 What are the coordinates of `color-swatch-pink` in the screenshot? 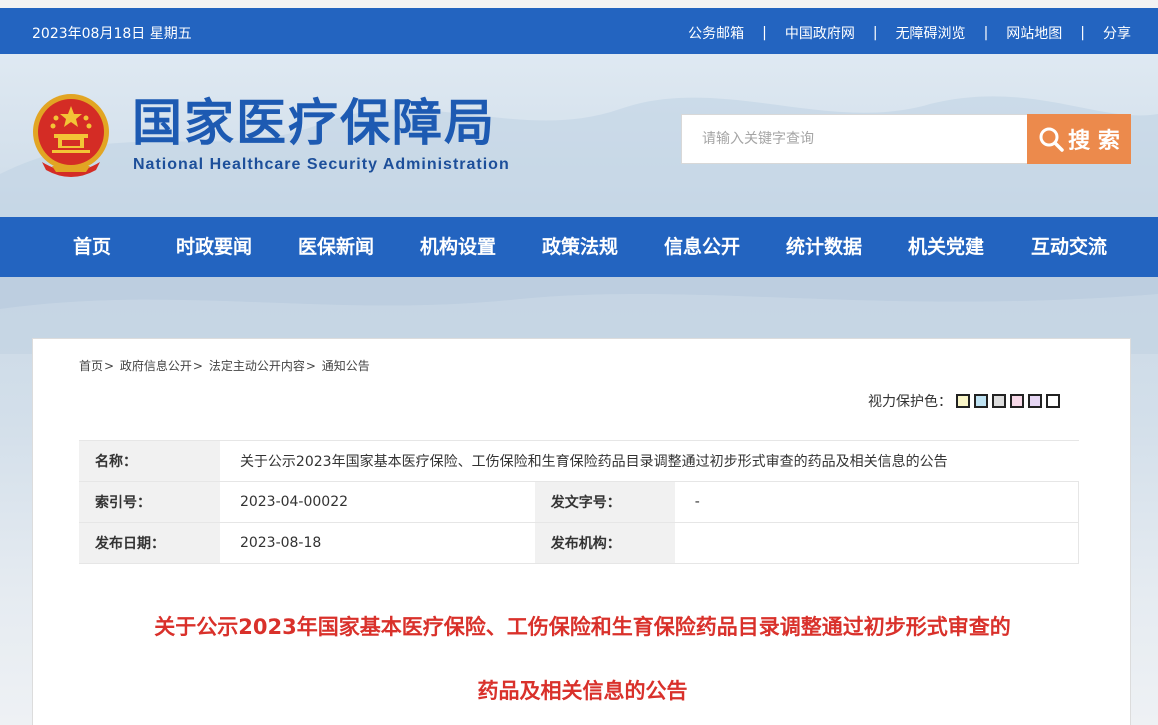 It's located at (1017, 401).